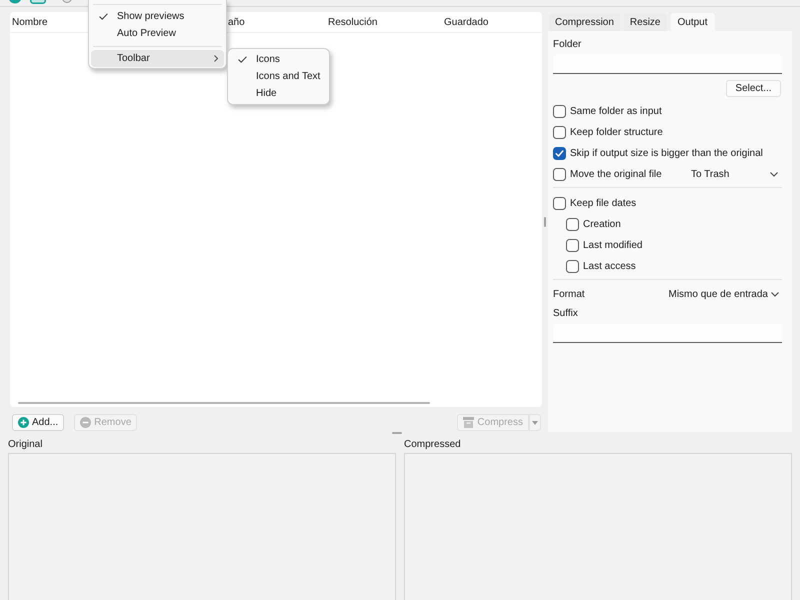  Describe the element at coordinates (224, 403) in the screenshot. I see `horizontal-scrollbar` at that location.